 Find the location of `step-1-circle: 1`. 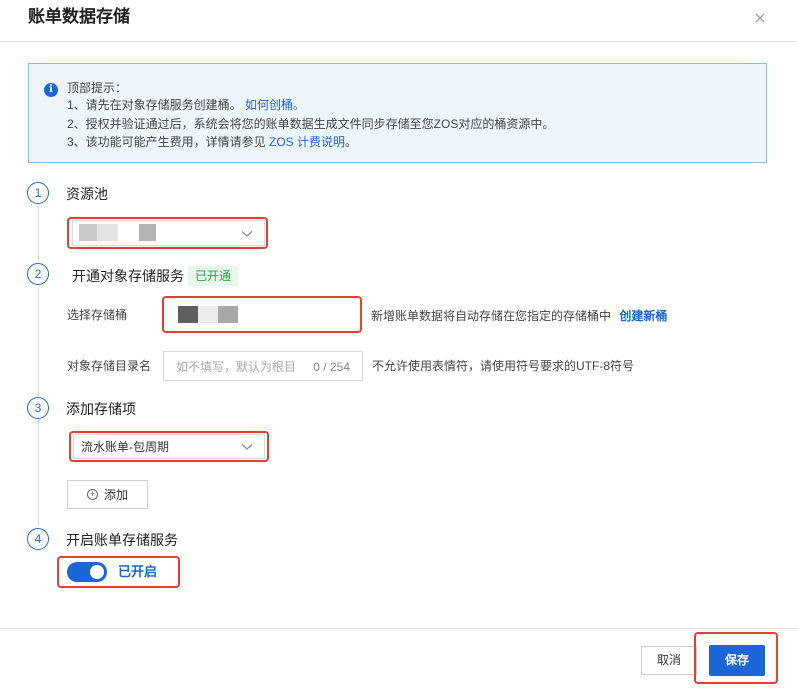

step-1-circle: 1 is located at coordinates (38, 193).